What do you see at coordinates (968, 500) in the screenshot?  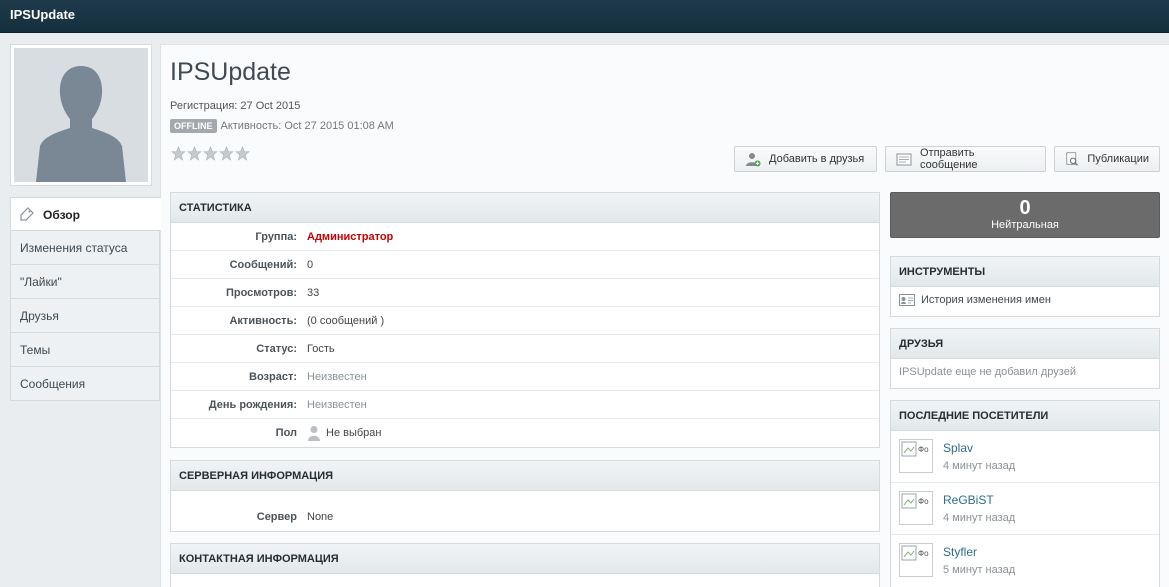 I see `visitor-name: ReGBiST` at bounding box center [968, 500].